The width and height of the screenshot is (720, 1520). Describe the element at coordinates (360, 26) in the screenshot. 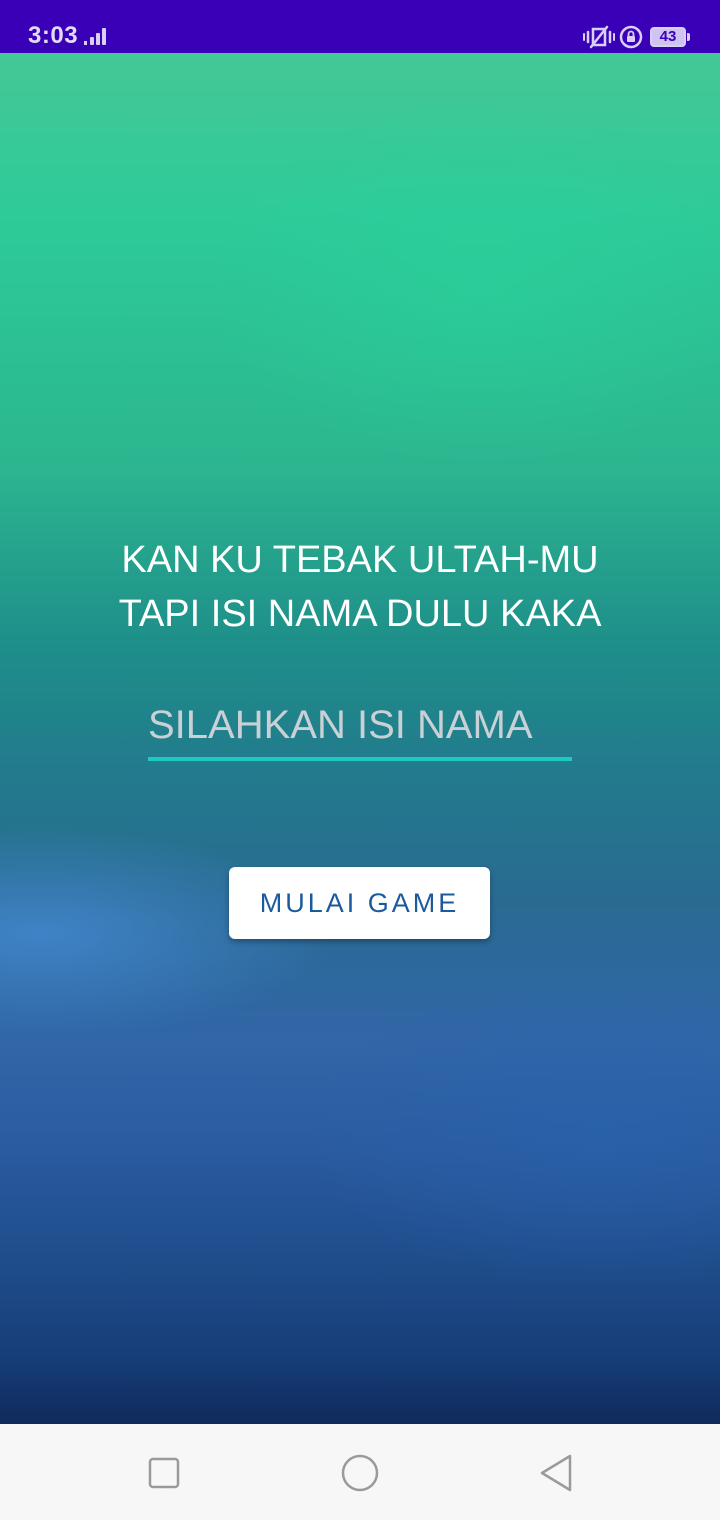

I see `status-bar: 3:03 43` at that location.